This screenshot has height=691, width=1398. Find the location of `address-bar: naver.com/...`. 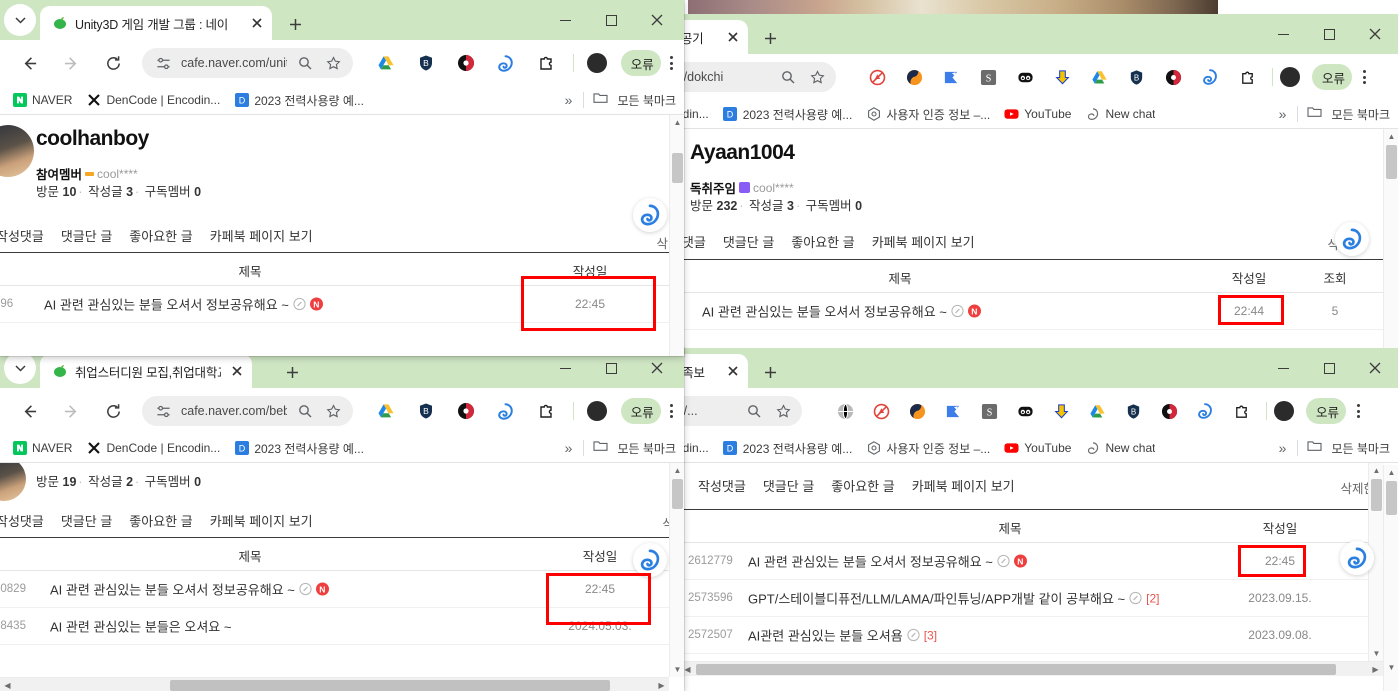

address-bar: naver.com/... is located at coordinates (741, 411).